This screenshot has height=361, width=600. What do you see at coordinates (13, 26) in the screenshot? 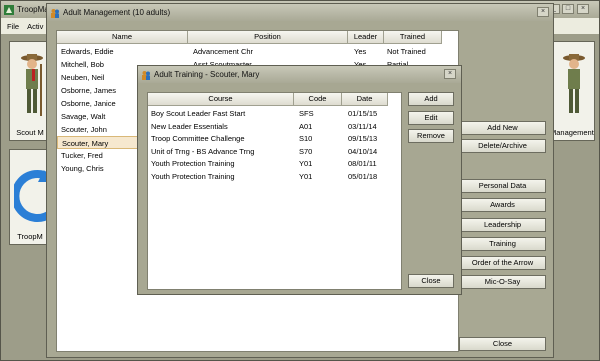
I see `menu-file: File` at bounding box center [13, 26].